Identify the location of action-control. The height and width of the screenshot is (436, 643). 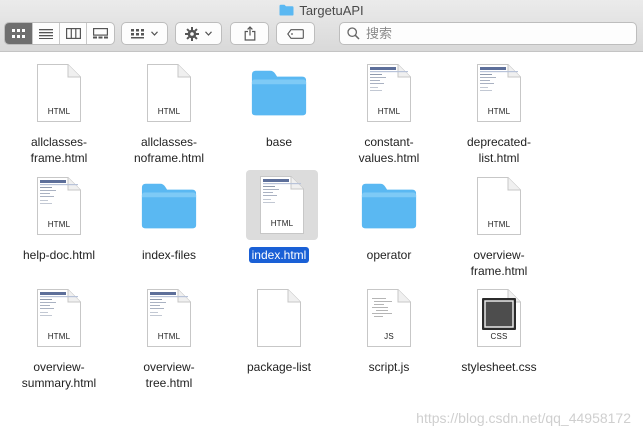
(198, 33).